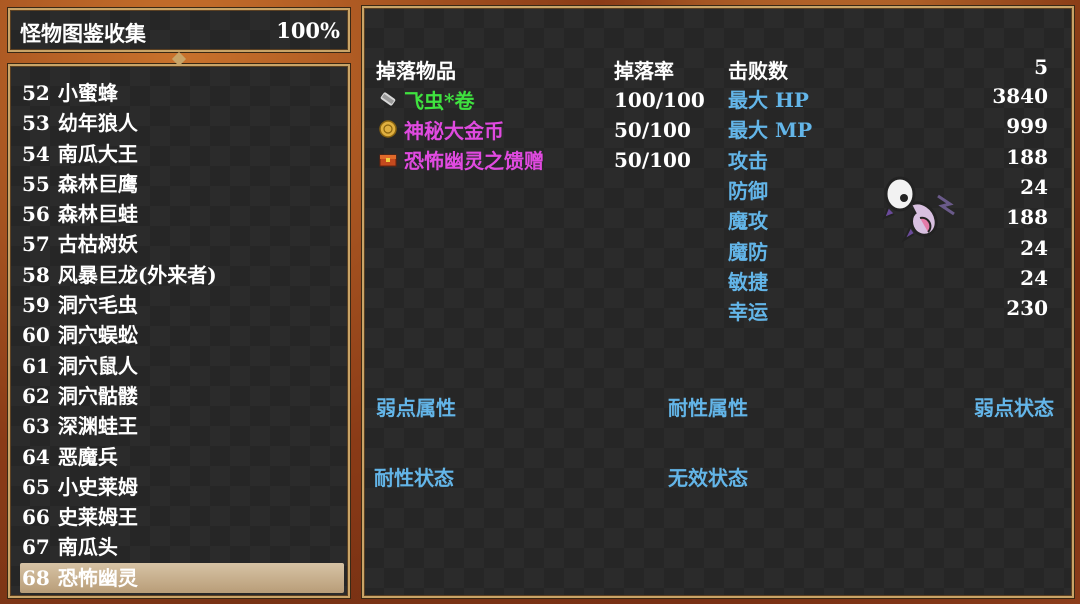 The image size is (1080, 604). Describe the element at coordinates (97, 395) in the screenshot. I see `monster-name: 洞穴骷髅` at that location.